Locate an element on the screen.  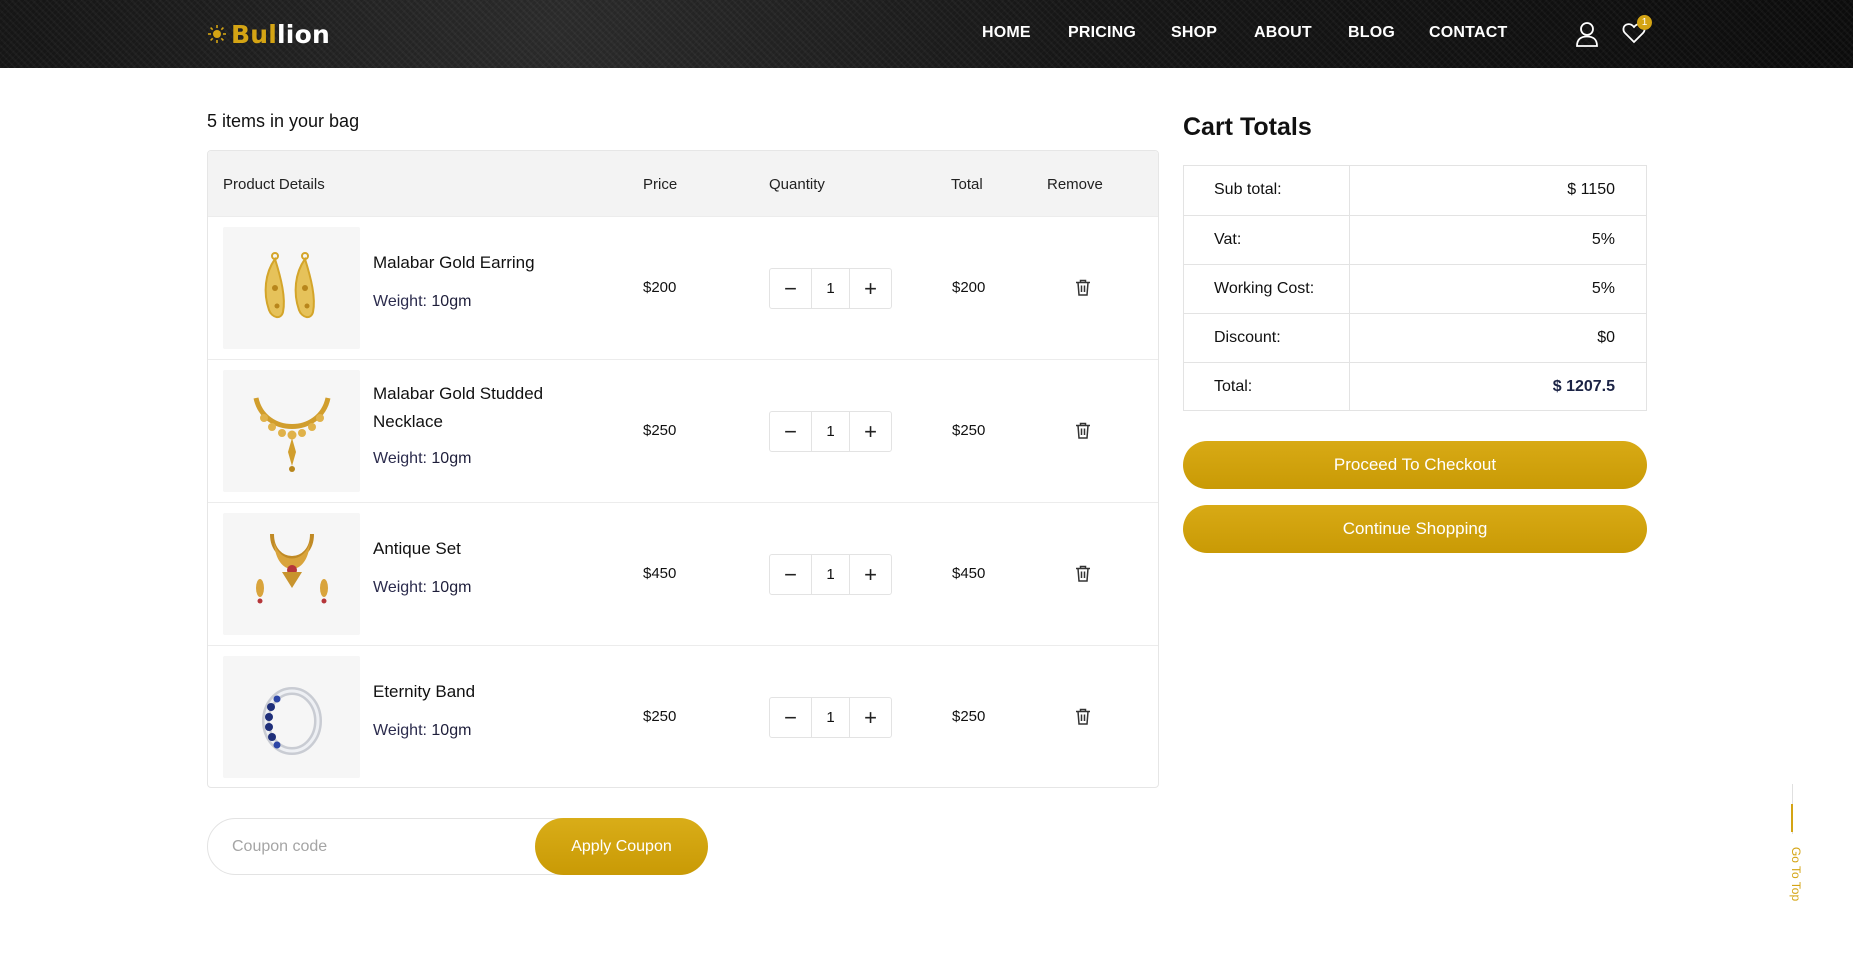
totals-row-total: Total: $ 1207.5 is located at coordinates (1415, 386).